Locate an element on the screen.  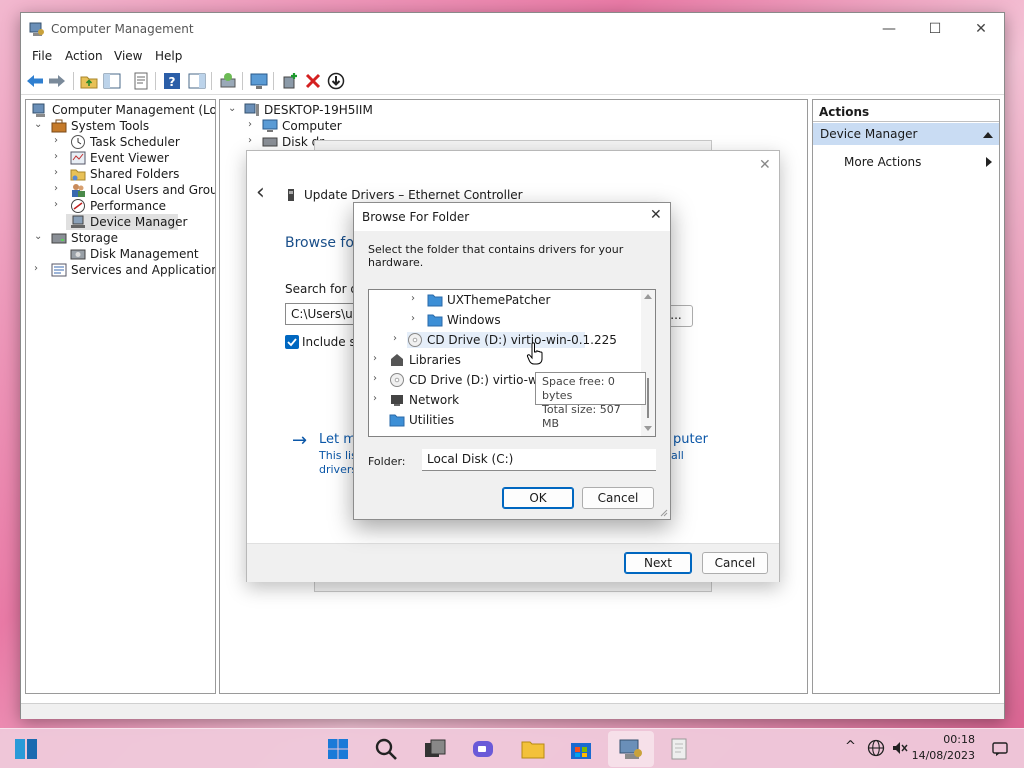
device-host: ⌄ DESKTOP-19H5IIM is located at coordinates (326, 110).